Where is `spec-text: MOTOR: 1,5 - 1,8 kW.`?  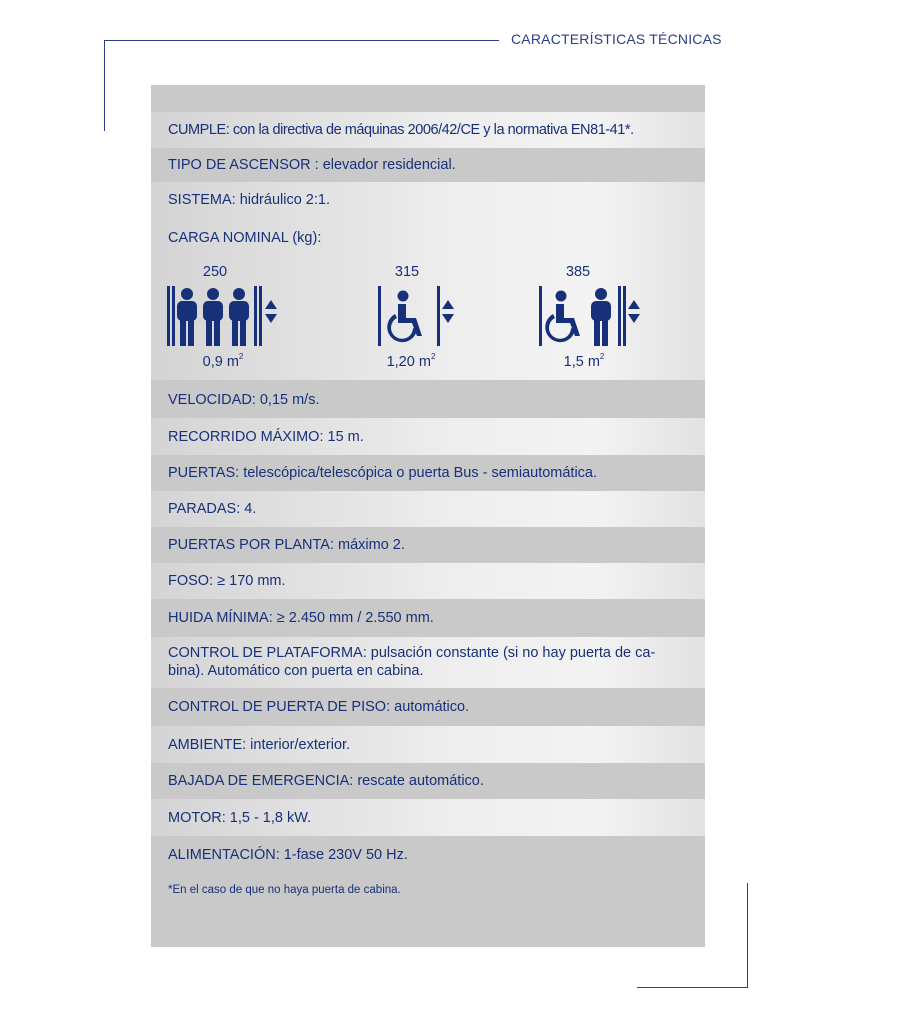
spec-text: MOTOR: 1,5 - 1,8 kW. is located at coordinates (240, 817).